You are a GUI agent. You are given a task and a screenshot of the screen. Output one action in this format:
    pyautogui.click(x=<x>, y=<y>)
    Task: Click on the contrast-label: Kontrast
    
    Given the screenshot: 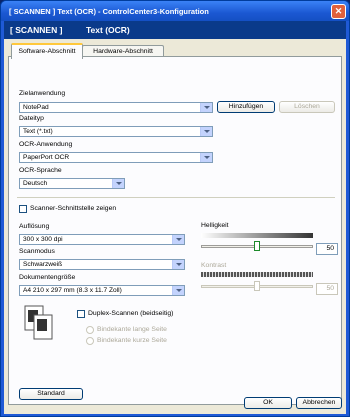 What is the action you would take?
    pyautogui.click(x=214, y=265)
    